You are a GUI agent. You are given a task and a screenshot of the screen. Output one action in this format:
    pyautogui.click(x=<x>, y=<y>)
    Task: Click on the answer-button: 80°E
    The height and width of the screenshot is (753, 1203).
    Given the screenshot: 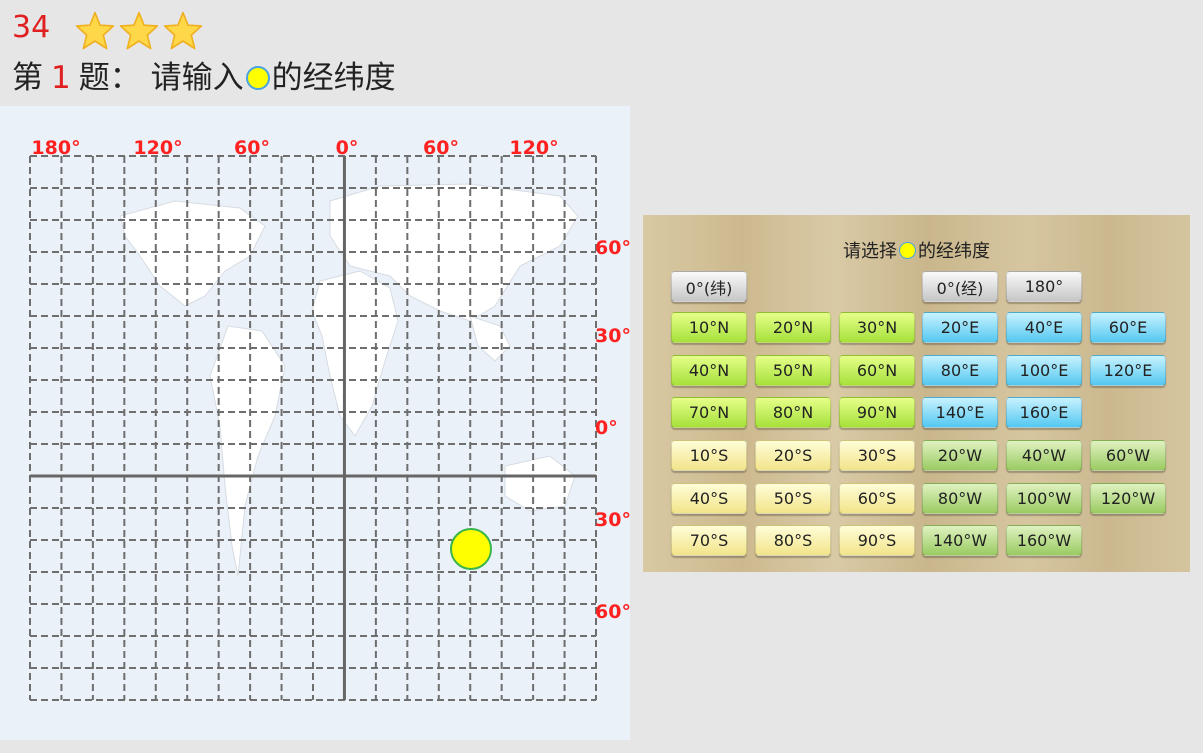 What is the action you would take?
    pyautogui.click(x=960, y=370)
    